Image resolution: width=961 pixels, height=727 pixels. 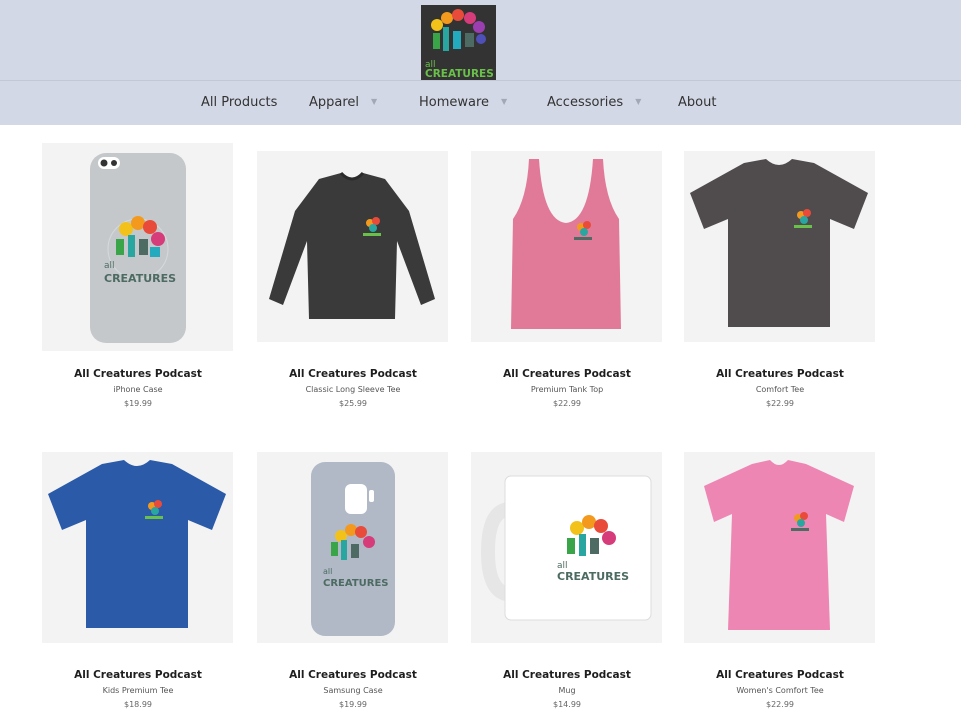 What do you see at coordinates (567, 704) in the screenshot?
I see `product-price: $14.99` at bounding box center [567, 704].